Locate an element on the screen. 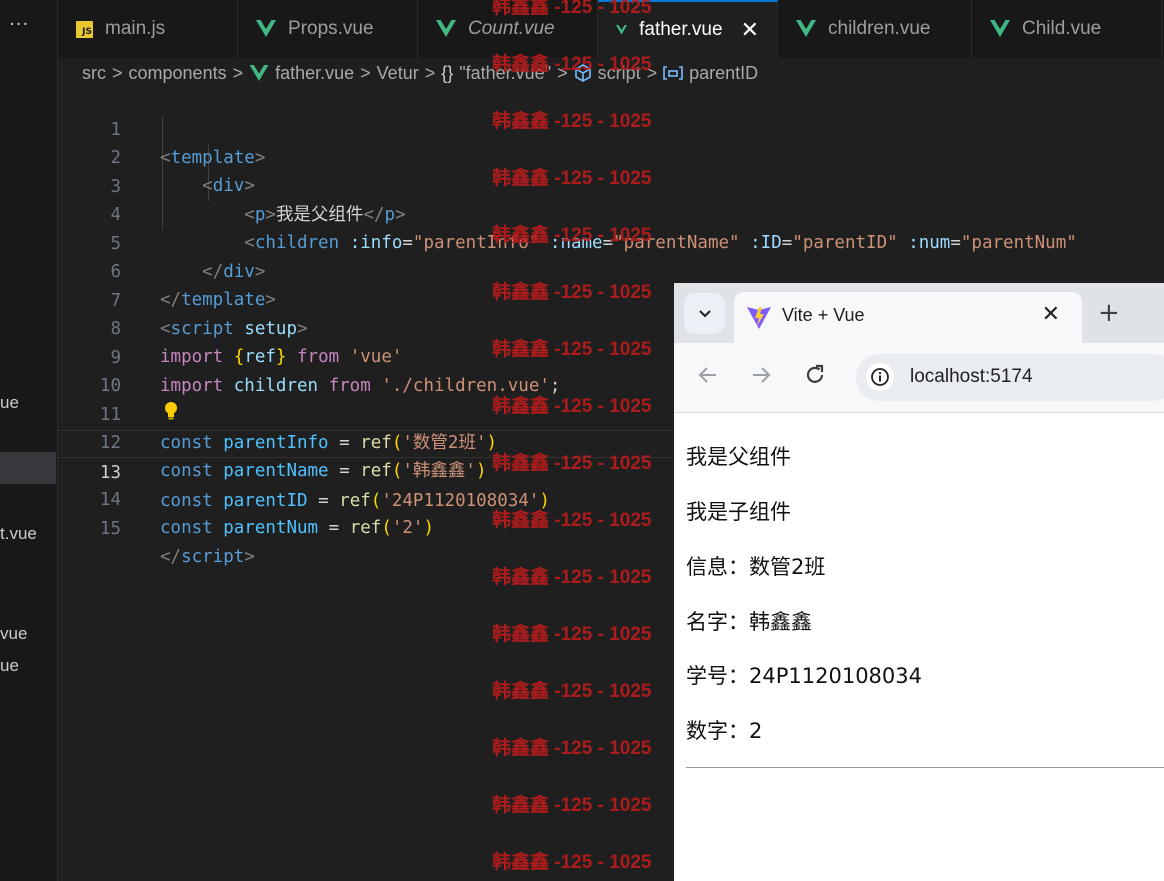 The height and width of the screenshot is (881, 1164). content-line: 信息：数管2班 is located at coordinates (756, 567).